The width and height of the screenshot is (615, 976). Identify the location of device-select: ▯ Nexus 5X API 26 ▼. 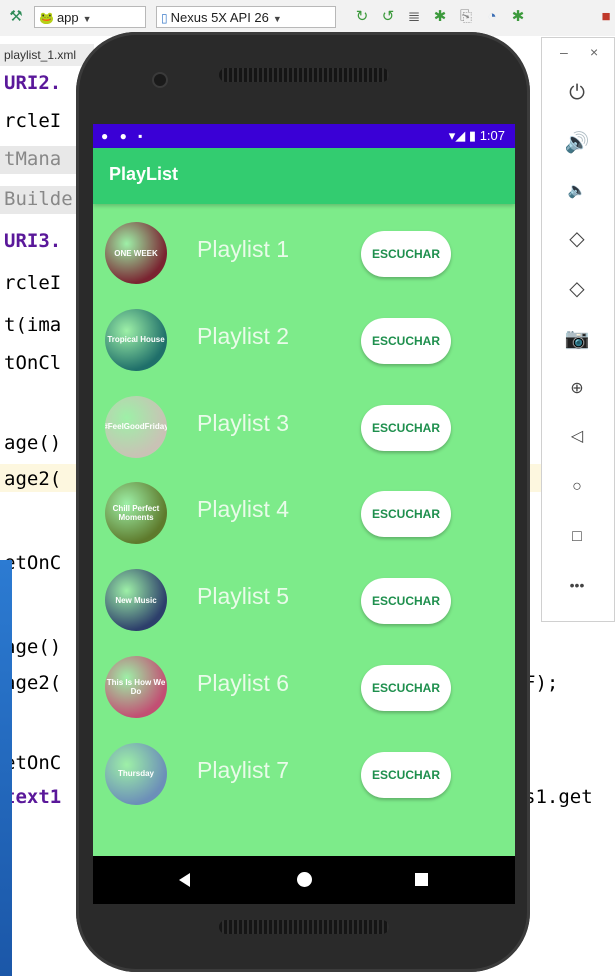
(246, 17).